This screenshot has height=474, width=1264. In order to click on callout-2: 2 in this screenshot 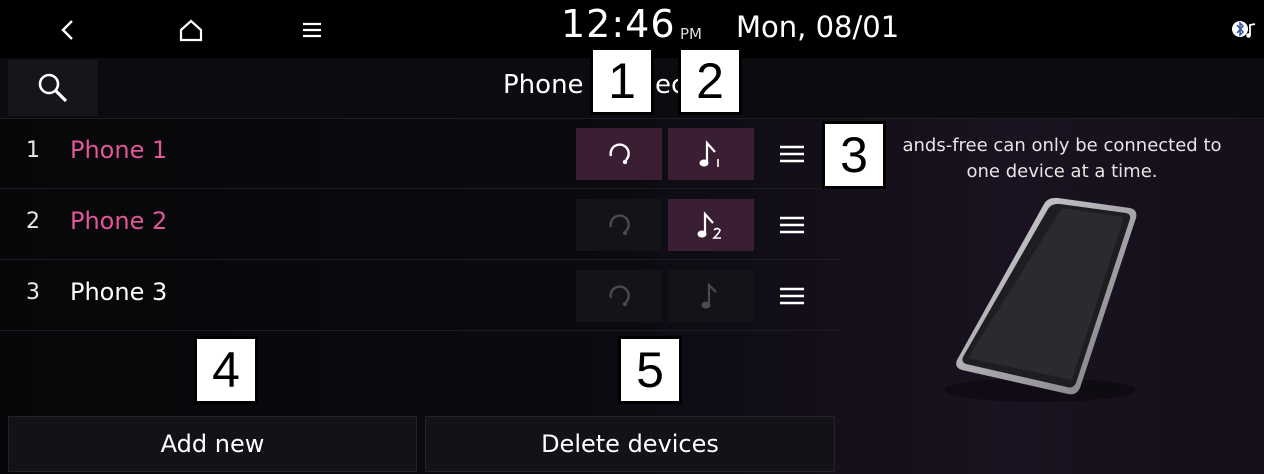, I will do `click(710, 81)`.